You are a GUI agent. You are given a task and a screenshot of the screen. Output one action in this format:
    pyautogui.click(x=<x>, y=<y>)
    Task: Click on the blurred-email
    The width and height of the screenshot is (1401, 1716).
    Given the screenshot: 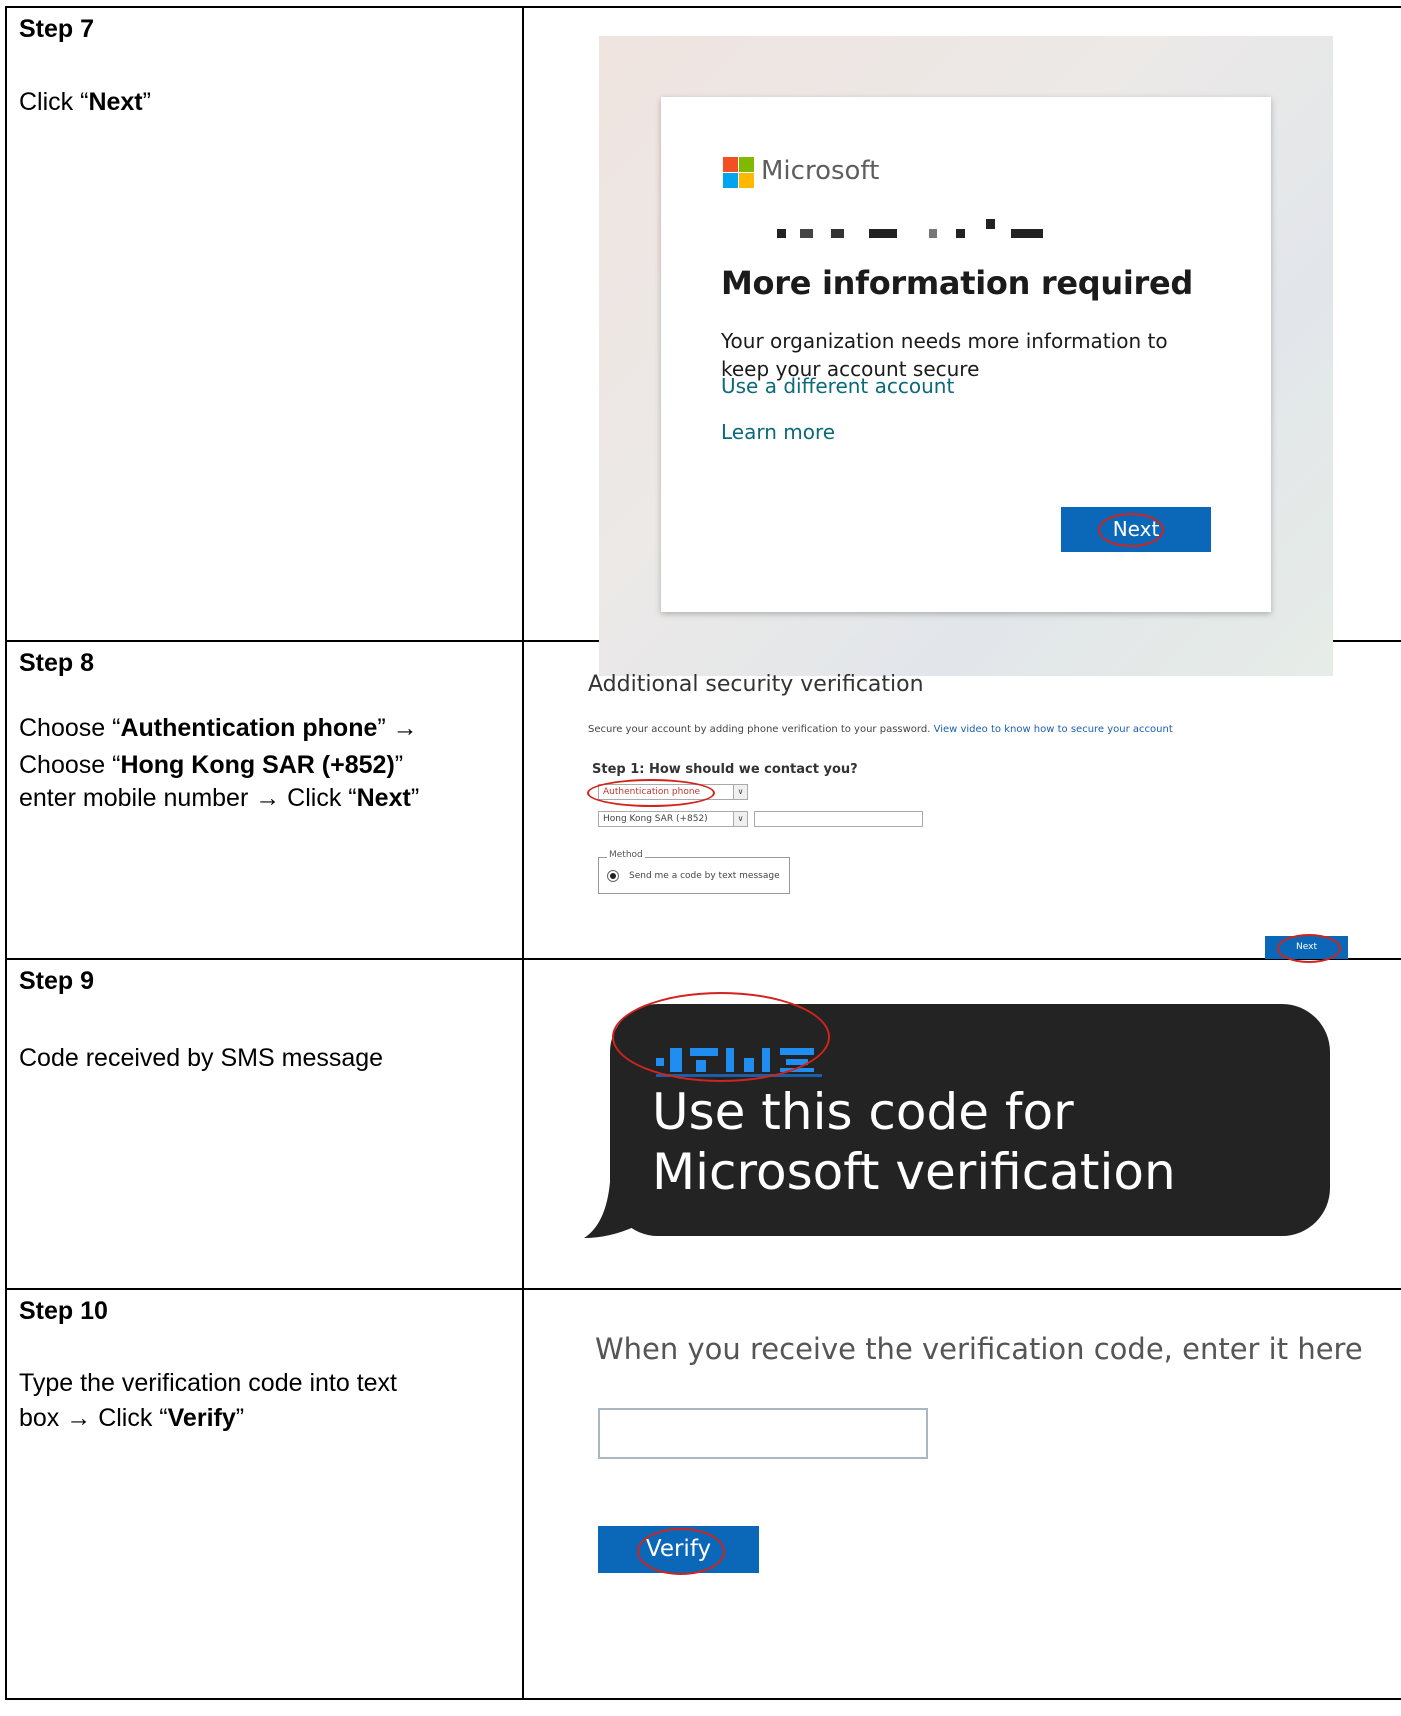 What is the action you would take?
    pyautogui.click(x=901, y=233)
    